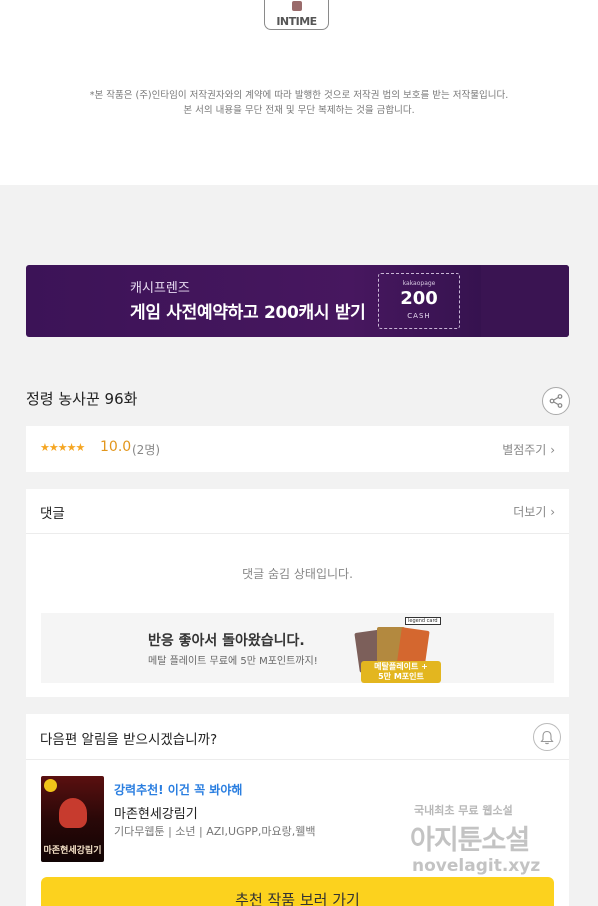  I want to click on intime-logo: INTIME, so click(296, 15).